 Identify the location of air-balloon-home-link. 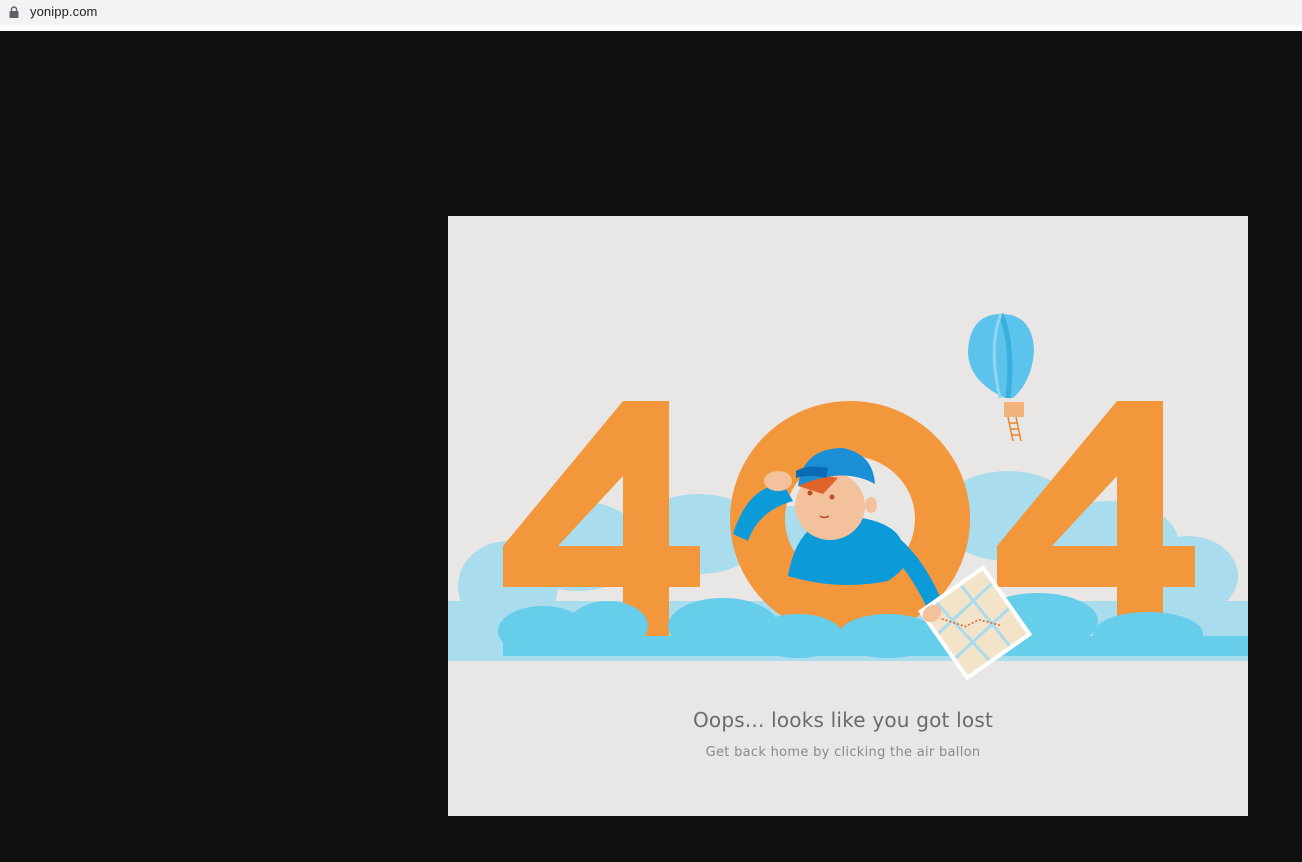
(1001, 377).